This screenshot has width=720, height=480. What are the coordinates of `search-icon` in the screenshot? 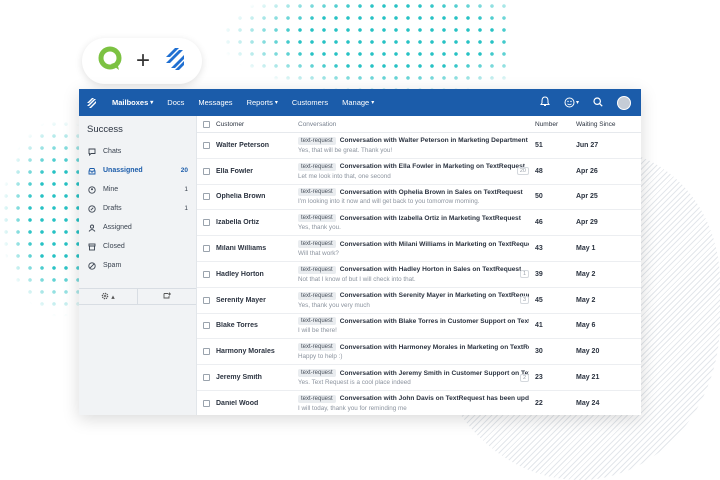 It's located at (598, 102).